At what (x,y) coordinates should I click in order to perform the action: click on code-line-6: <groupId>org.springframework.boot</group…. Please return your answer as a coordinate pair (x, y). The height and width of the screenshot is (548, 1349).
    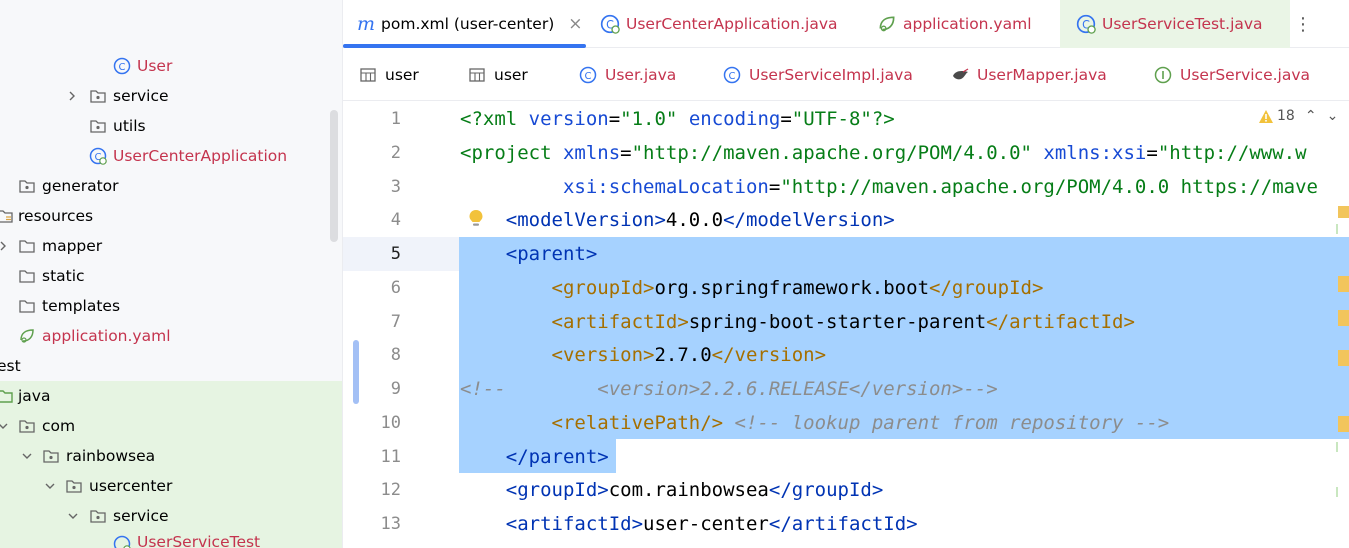
    Looking at the image, I should click on (752, 288).